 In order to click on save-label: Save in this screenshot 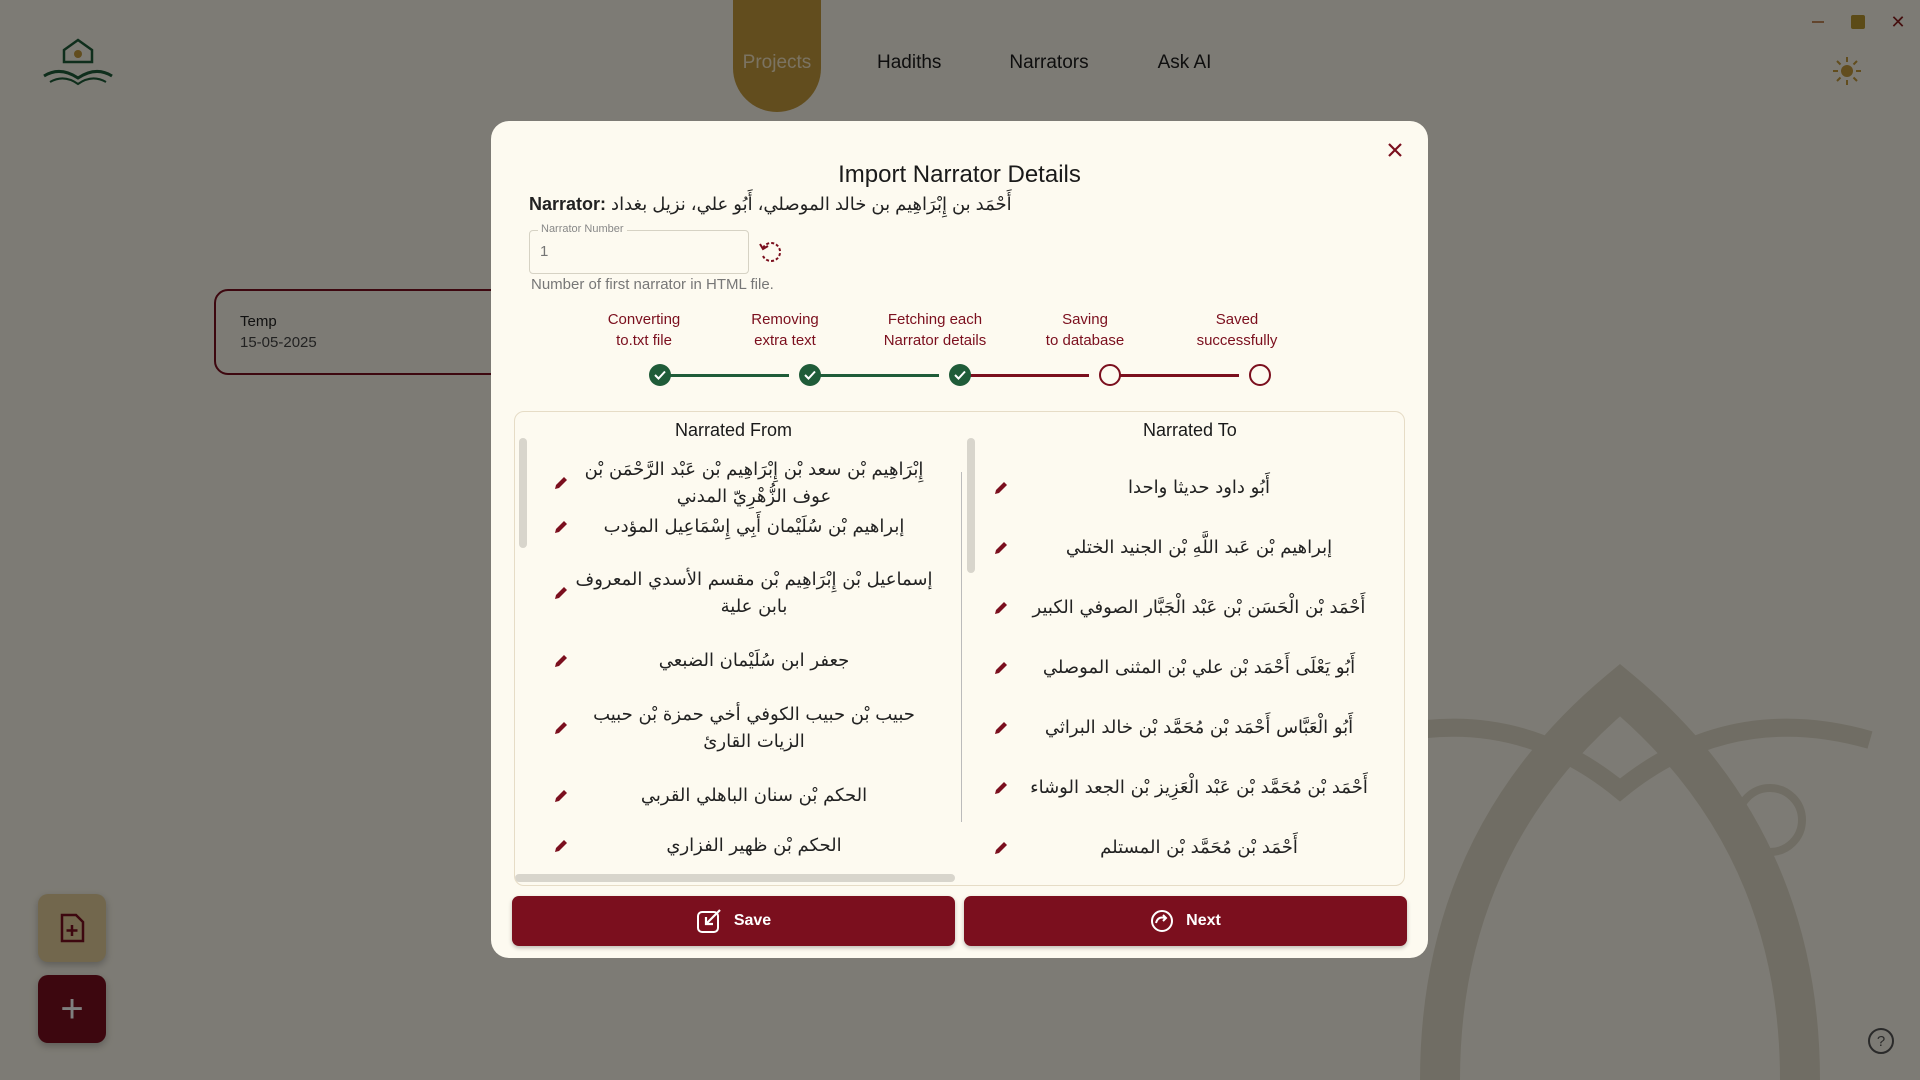, I will do `click(752, 920)`.